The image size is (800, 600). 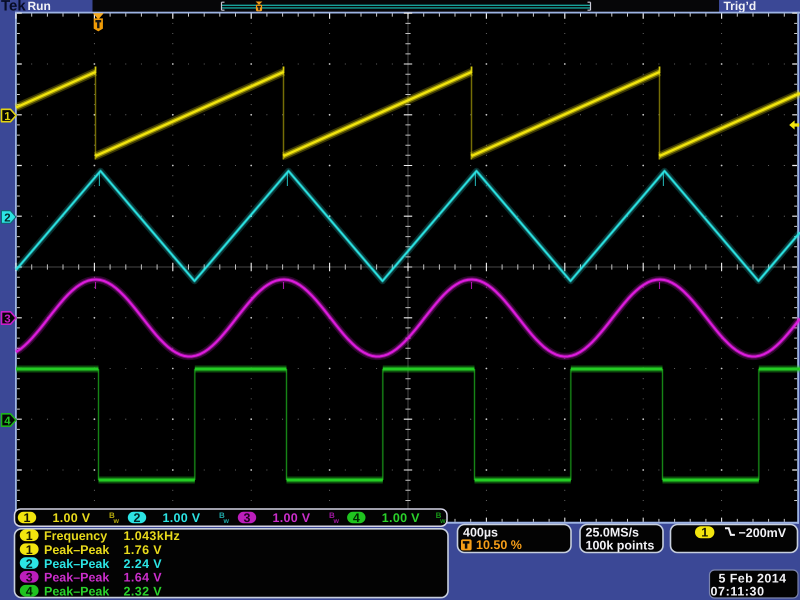 What do you see at coordinates (740, 6) in the screenshot?
I see `svg-text: Trig’d` at bounding box center [740, 6].